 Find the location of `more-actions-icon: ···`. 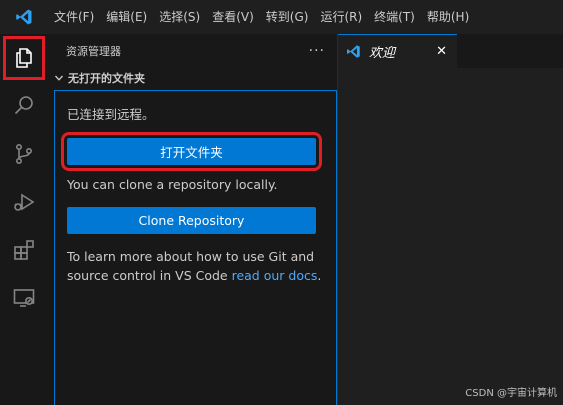

more-actions-icon: ··· is located at coordinates (317, 51).